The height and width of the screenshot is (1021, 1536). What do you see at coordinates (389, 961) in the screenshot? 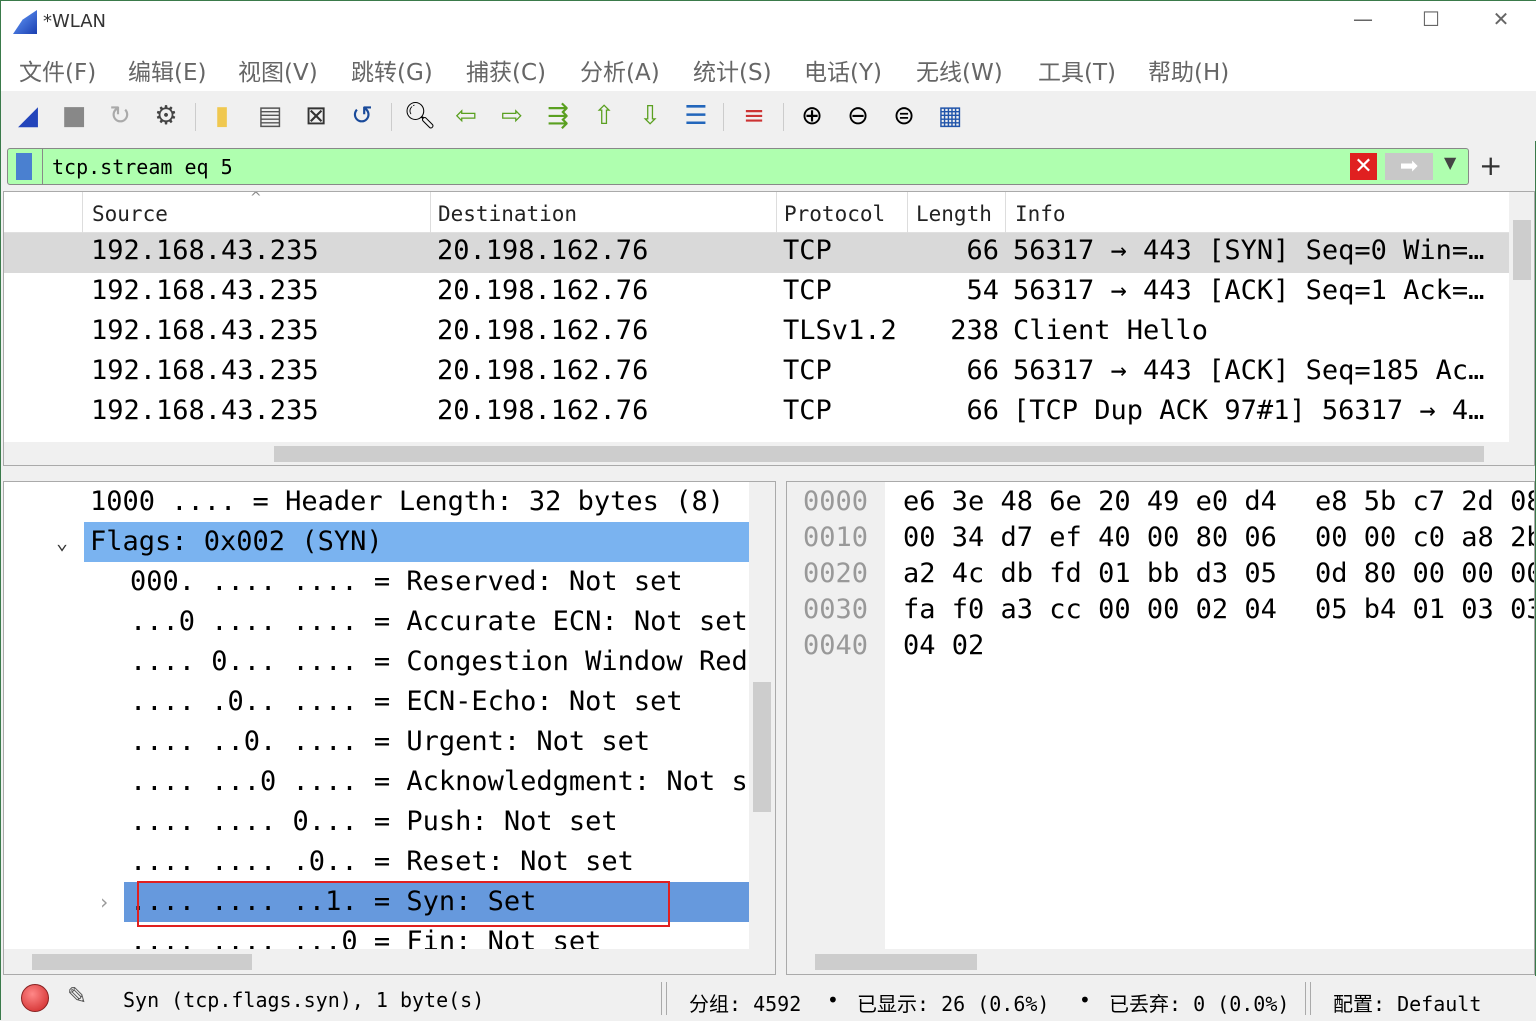
I see `details-horizontal-scrollbar` at bounding box center [389, 961].